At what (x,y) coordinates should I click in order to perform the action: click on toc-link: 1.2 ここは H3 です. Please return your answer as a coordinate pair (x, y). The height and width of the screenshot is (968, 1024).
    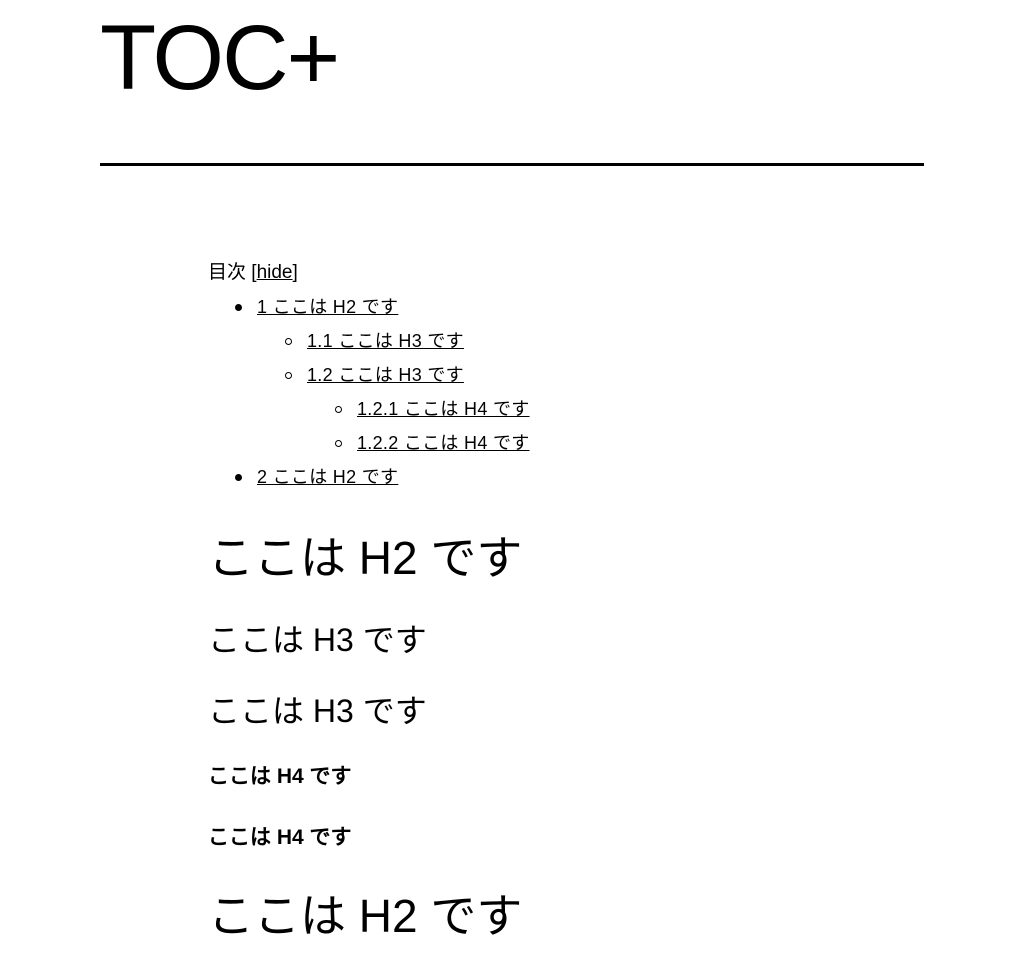
    Looking at the image, I should click on (385, 375).